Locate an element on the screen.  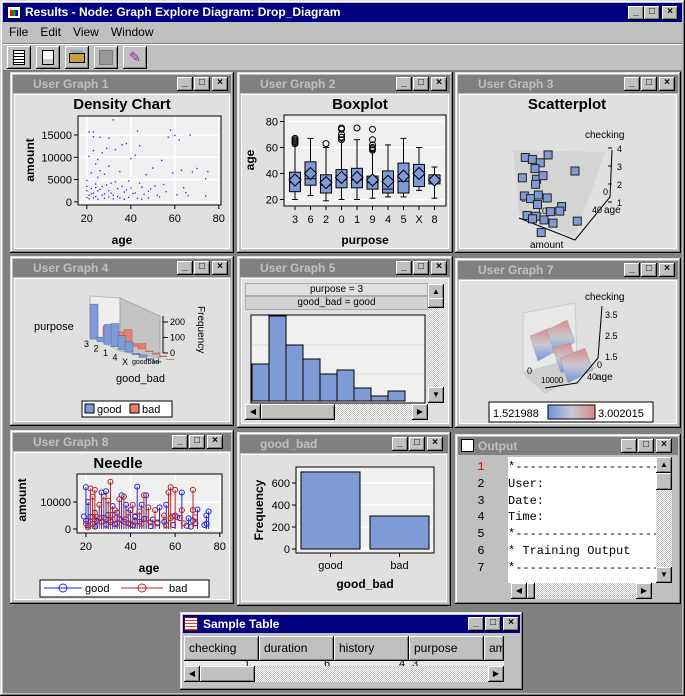
column-header-purpose: purpose is located at coordinates (446, 648).